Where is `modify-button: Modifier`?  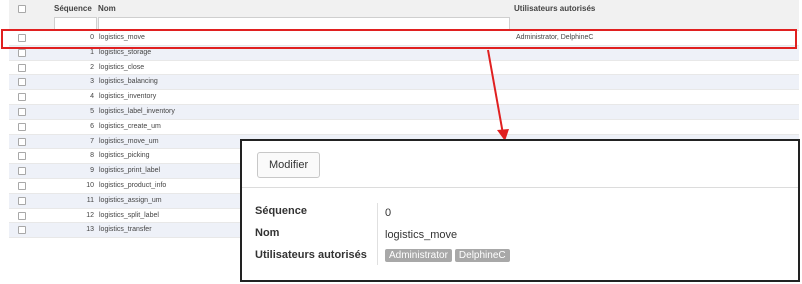 modify-button: Modifier is located at coordinates (289, 165).